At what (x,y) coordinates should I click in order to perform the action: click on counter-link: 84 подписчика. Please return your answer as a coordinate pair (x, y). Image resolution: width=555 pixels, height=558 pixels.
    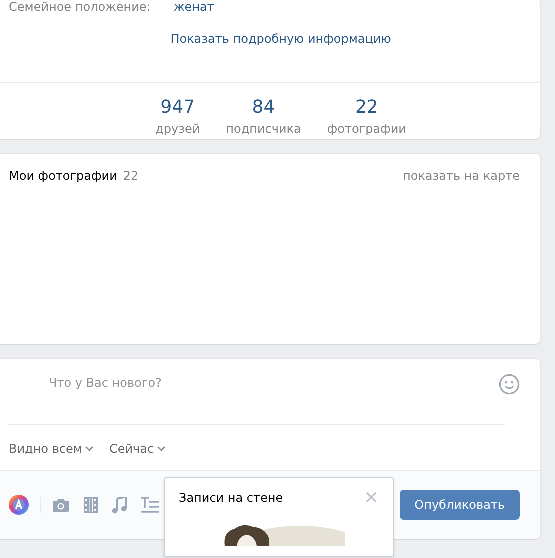
    Looking at the image, I should click on (264, 118).